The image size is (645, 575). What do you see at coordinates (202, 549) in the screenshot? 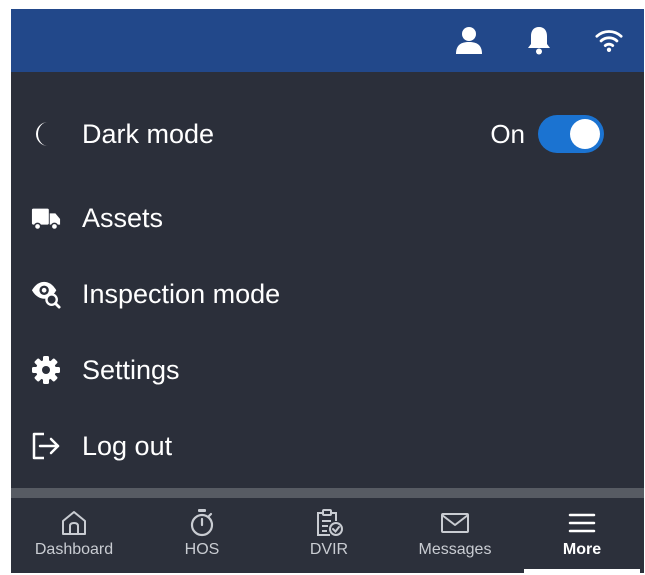
I see `nav-label: HOS` at bounding box center [202, 549].